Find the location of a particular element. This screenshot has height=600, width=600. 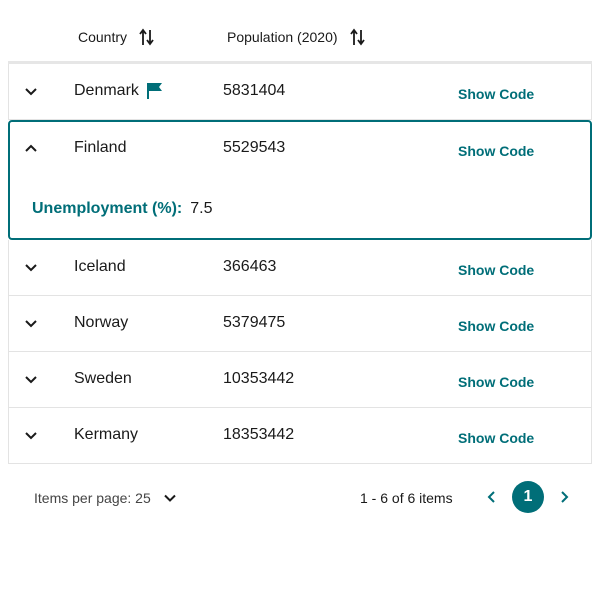

country-name: Finland is located at coordinates (100, 147).